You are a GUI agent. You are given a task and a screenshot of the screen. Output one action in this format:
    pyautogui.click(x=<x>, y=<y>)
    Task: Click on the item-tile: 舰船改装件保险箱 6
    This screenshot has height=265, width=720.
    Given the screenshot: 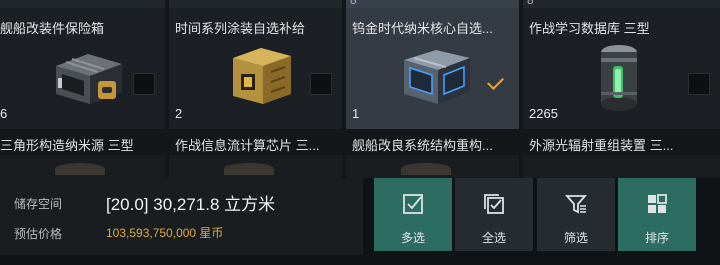 What is the action you would take?
    pyautogui.click(x=82, y=68)
    